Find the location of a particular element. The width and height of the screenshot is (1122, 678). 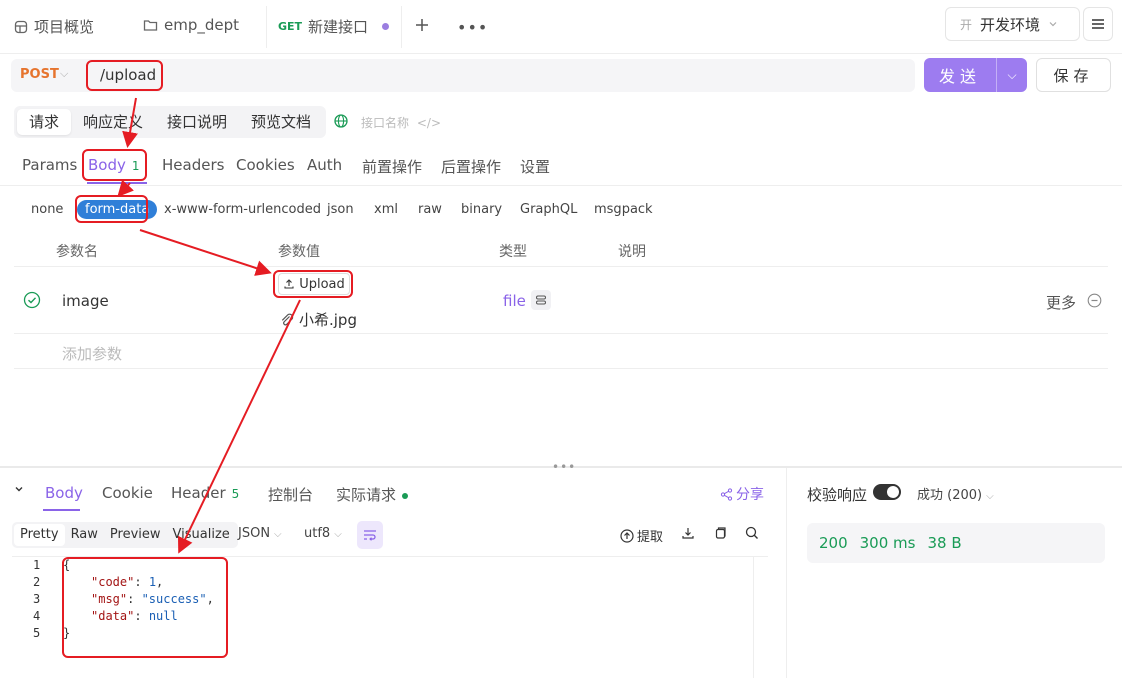

annotation-box-upload is located at coordinates (313, 284).